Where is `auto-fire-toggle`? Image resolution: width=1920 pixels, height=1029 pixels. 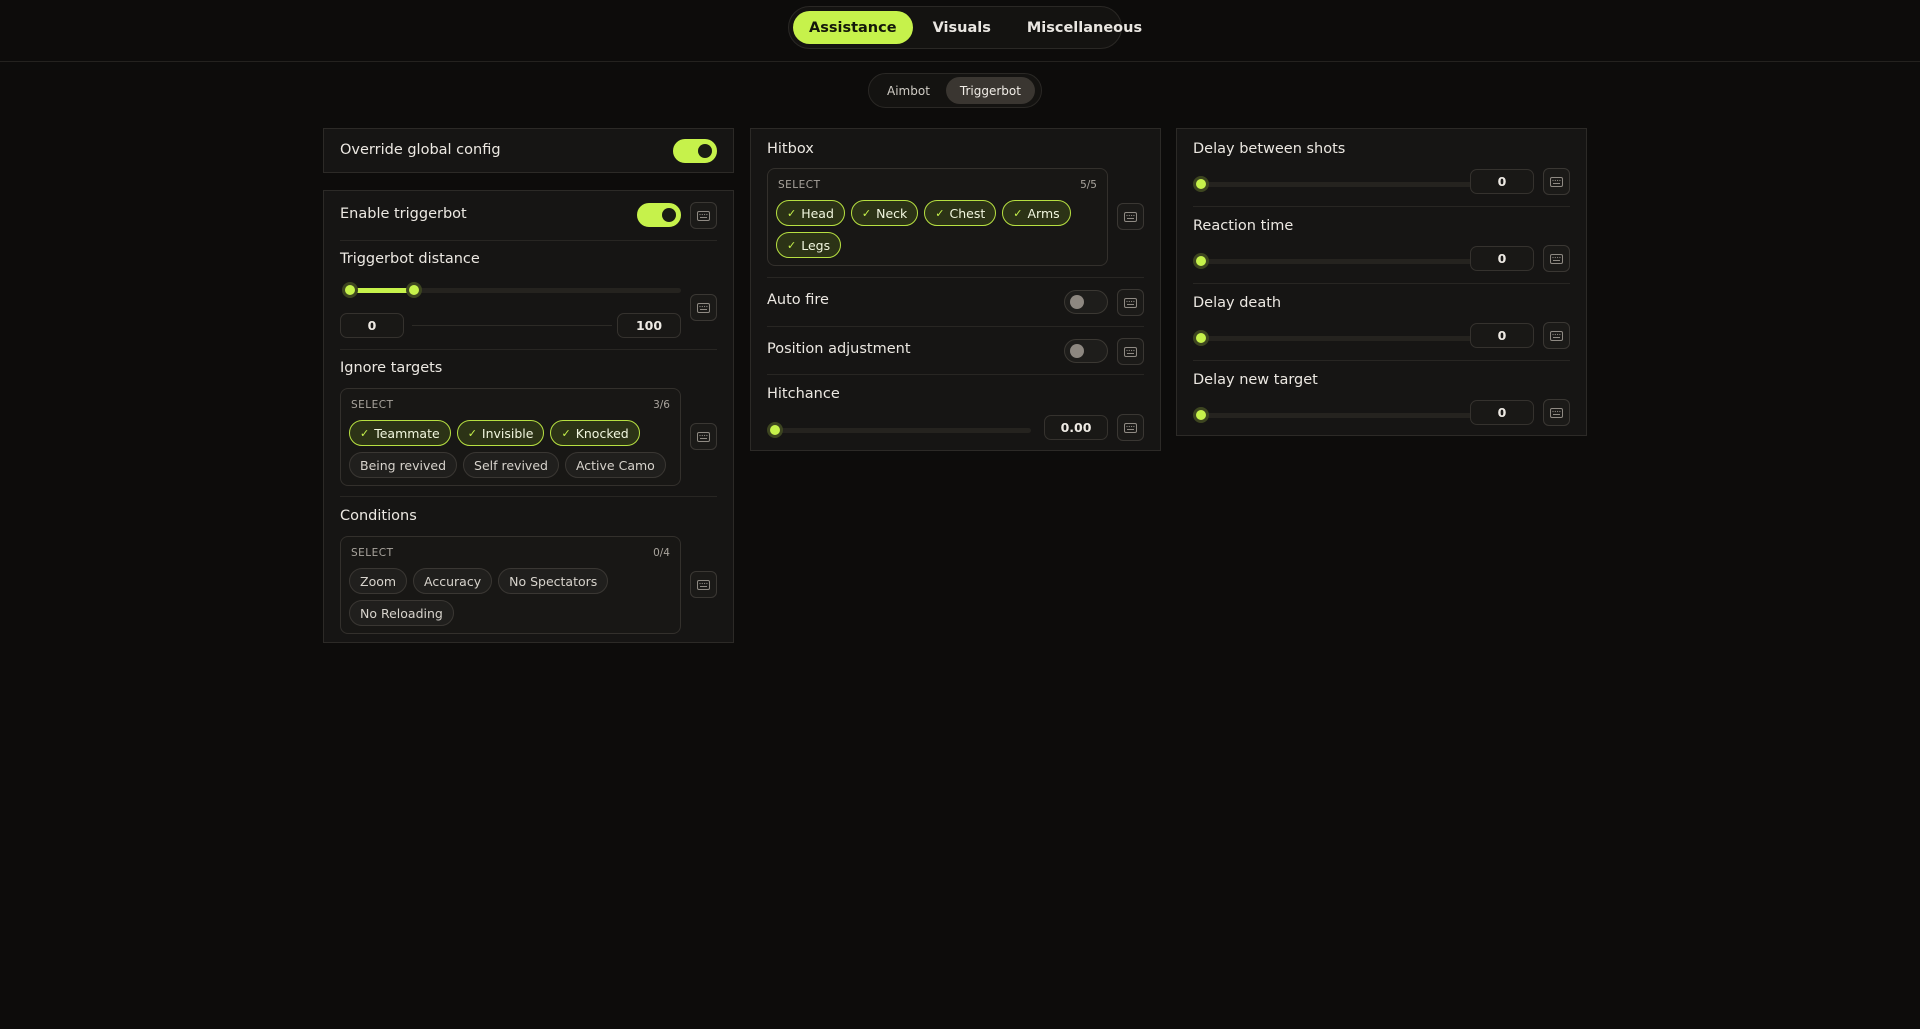 auto-fire-toggle is located at coordinates (1086, 302).